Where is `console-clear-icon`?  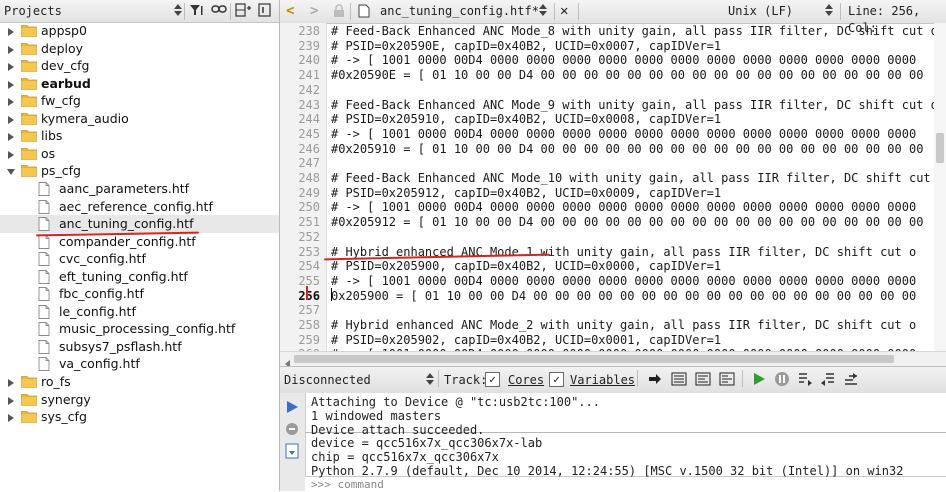
console-clear-icon is located at coordinates (292, 430).